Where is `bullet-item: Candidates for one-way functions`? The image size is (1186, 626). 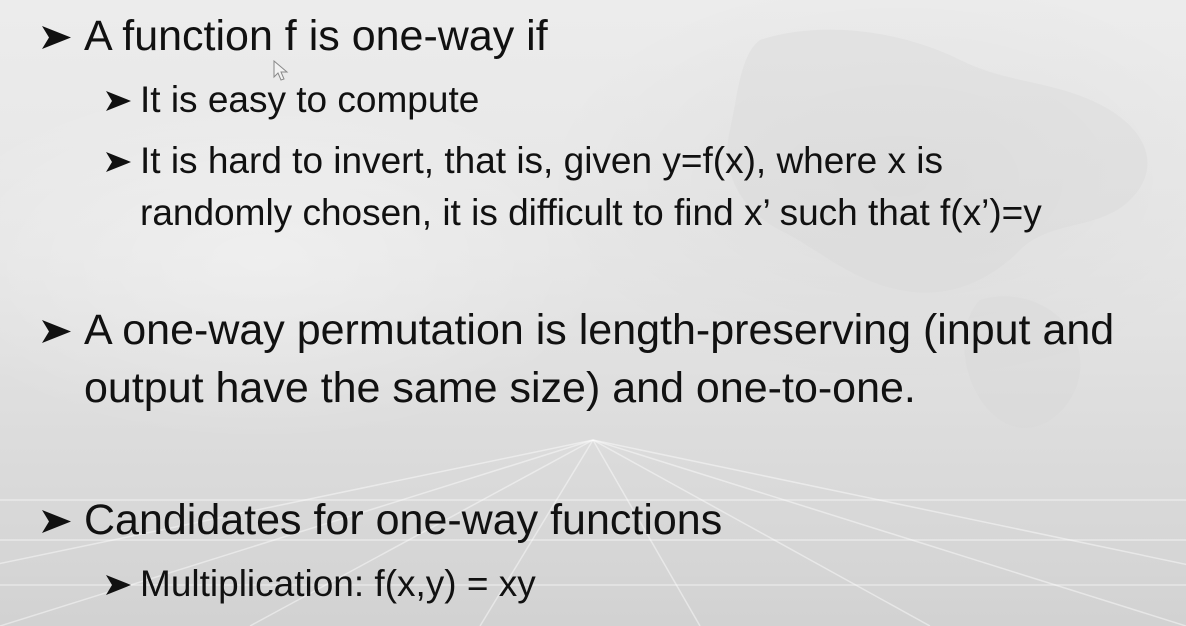 bullet-item: Candidates for one-way functions is located at coordinates (598, 520).